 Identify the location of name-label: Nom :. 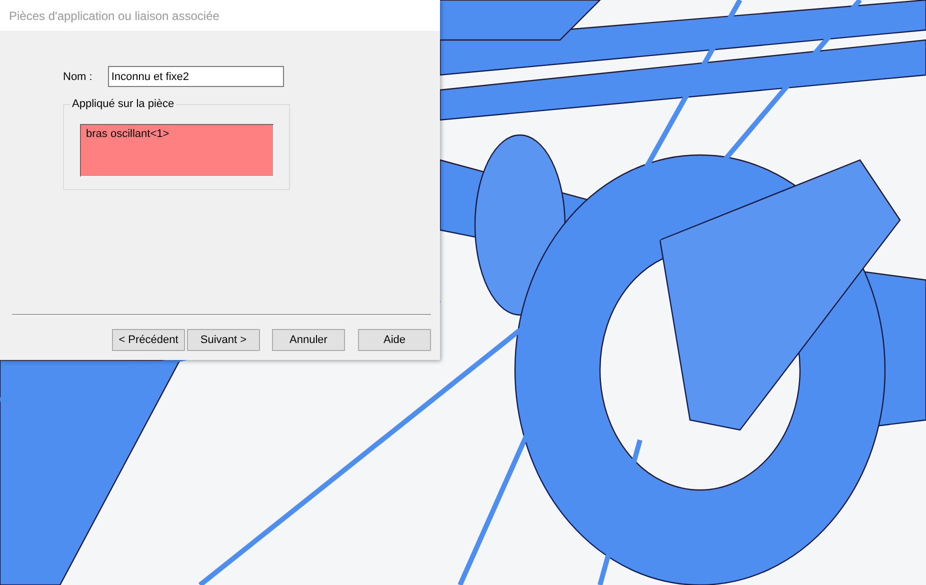
(77, 76).